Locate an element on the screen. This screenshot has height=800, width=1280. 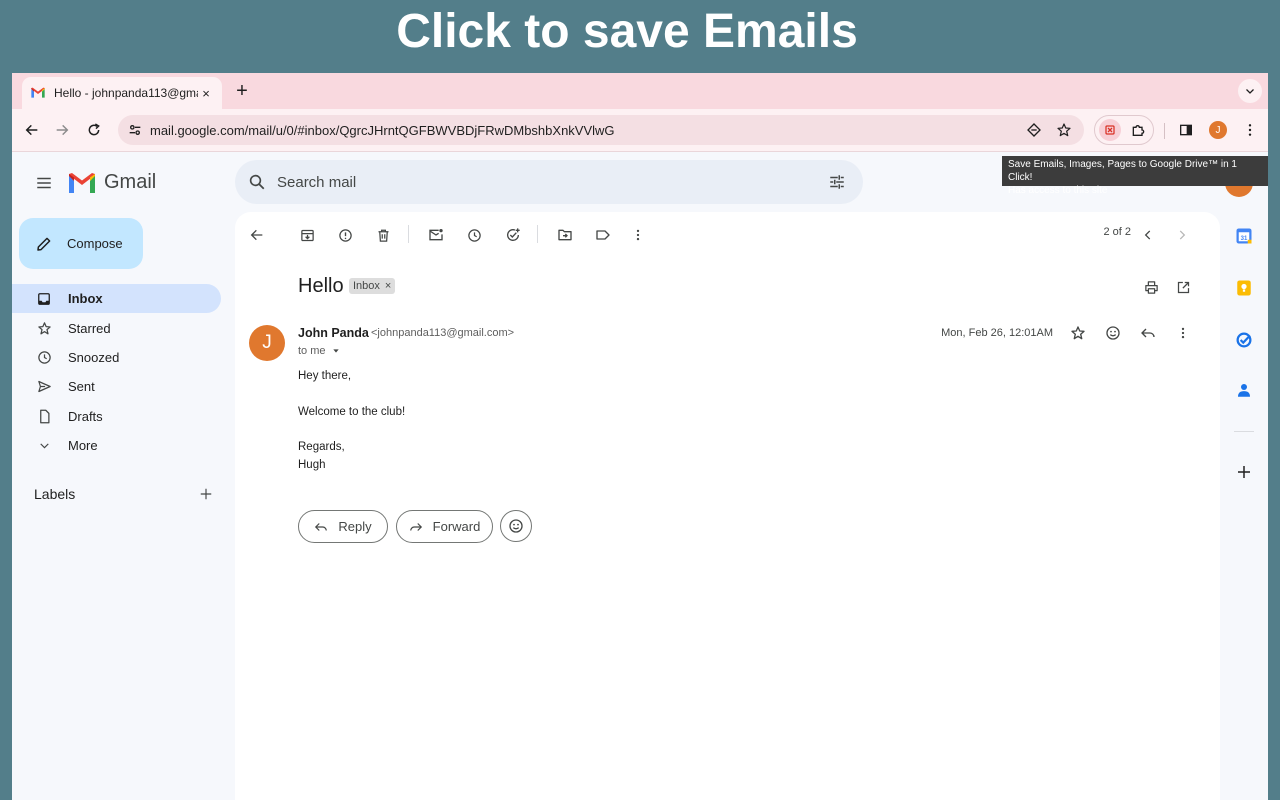
nav-item-snoozed: Snoozed is located at coordinates (116, 357).